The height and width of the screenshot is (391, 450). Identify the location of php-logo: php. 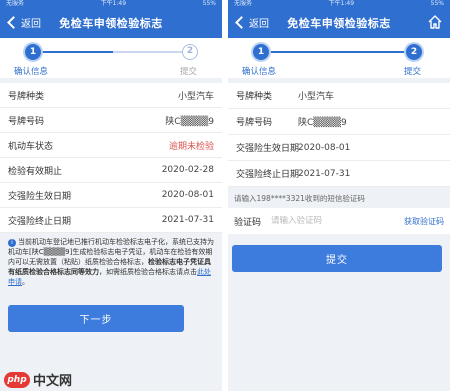
(17, 379).